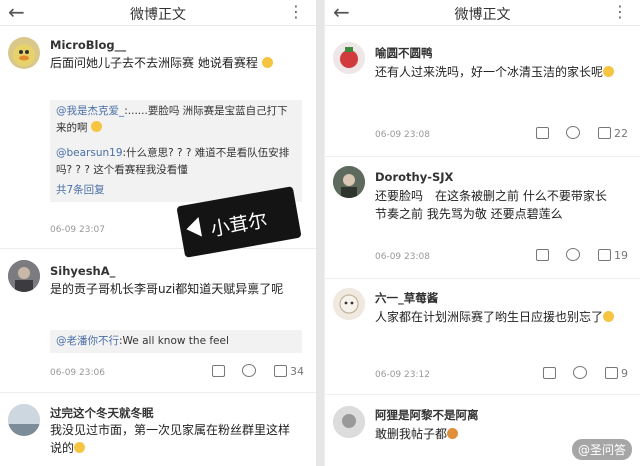 Image resolution: width=640 pixels, height=466 pixels. What do you see at coordinates (167, 289) in the screenshot?
I see `comment-text: 是的贡子哥机长李哥uzi都知道天赋异禀了呢` at bounding box center [167, 289].